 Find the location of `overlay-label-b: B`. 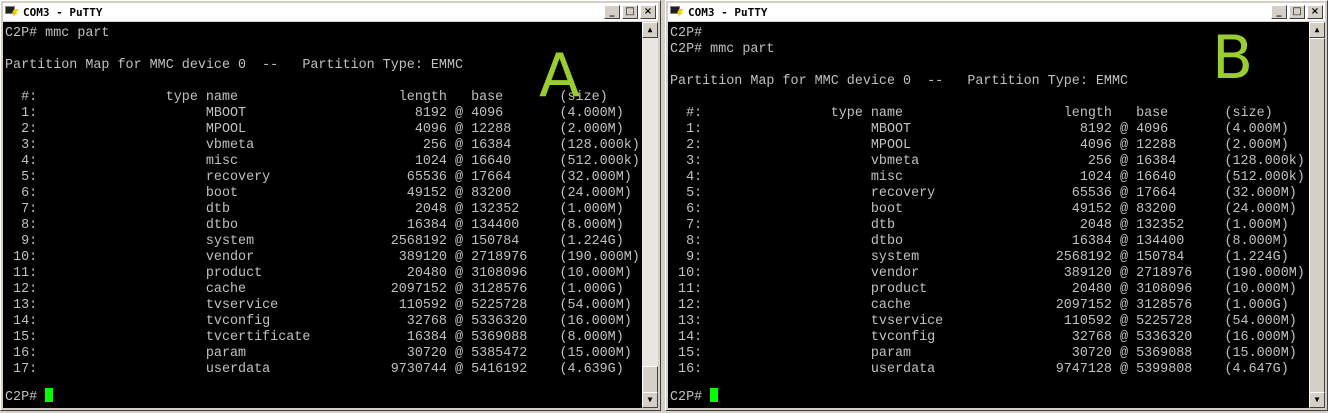

overlay-label-b: B is located at coordinates (1233, 58).